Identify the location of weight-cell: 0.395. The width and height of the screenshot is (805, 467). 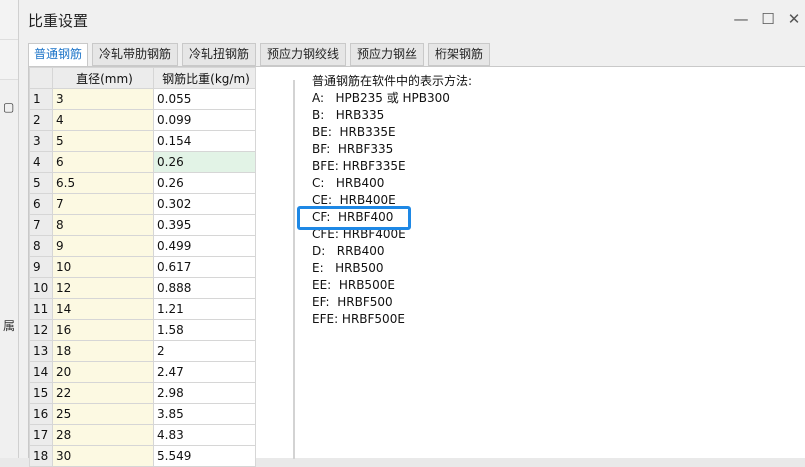
(204, 225).